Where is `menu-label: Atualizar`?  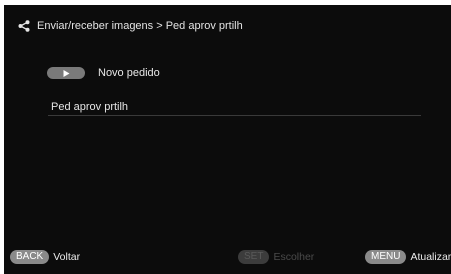
menu-label: Atualizar is located at coordinates (430, 257).